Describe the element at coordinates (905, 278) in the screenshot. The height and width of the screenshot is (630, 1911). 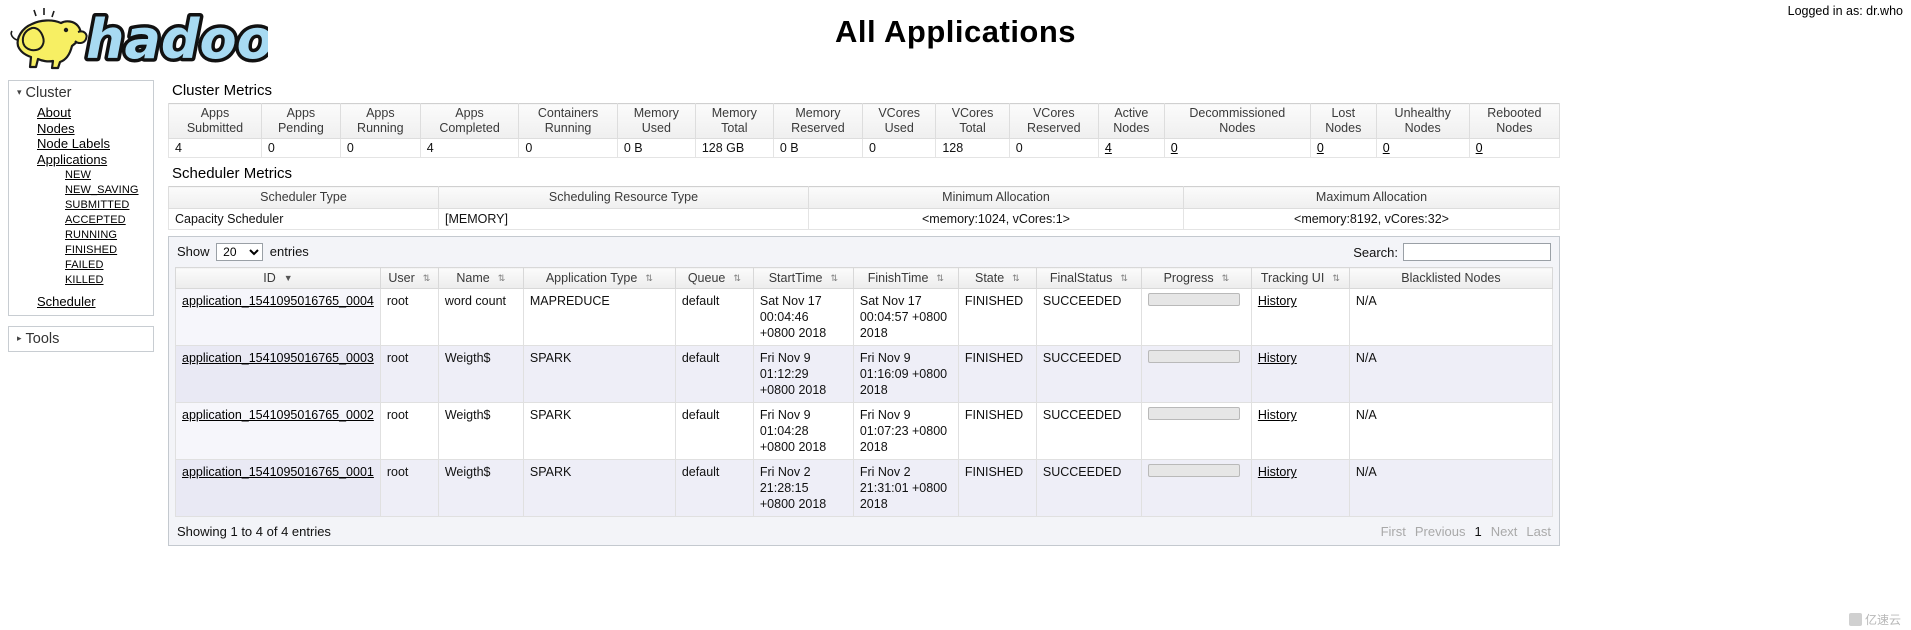
I see `th-finishtime: FinishTime ⇅` at that location.